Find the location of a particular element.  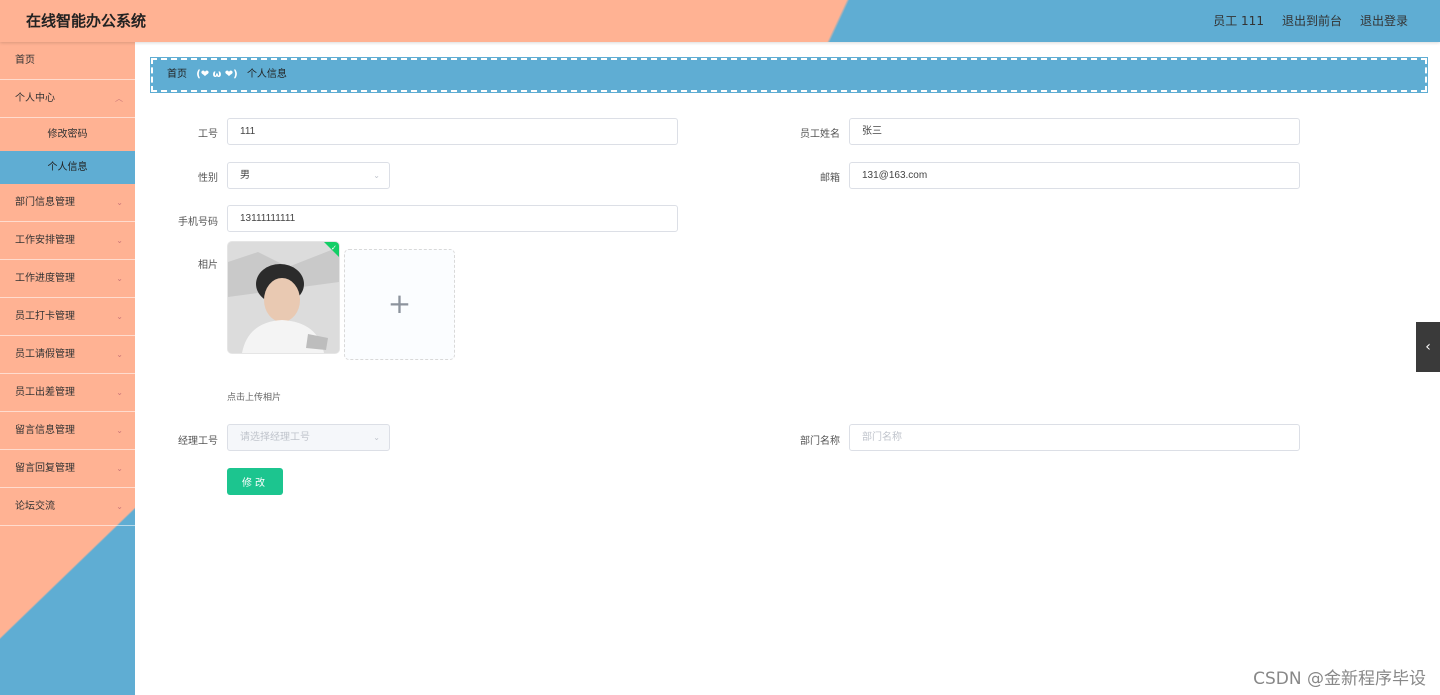

exit-to-front-link: 退出到前台 is located at coordinates (1312, 20).